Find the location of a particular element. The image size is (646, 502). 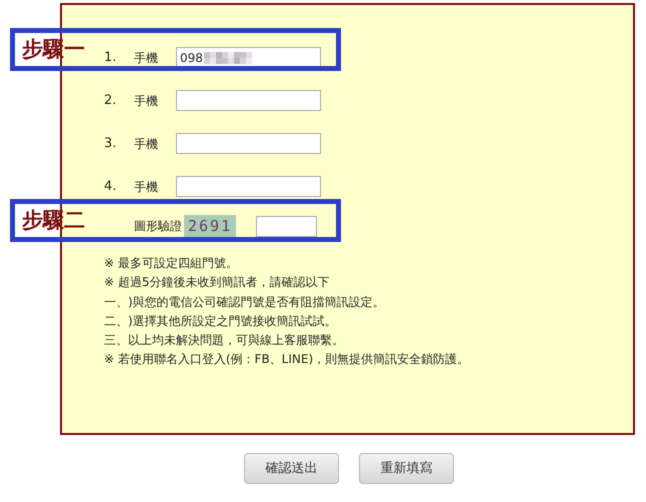

note-text: 二、)選擇其他所設定之門號接收簡訊試試。 is located at coordinates (220, 321).